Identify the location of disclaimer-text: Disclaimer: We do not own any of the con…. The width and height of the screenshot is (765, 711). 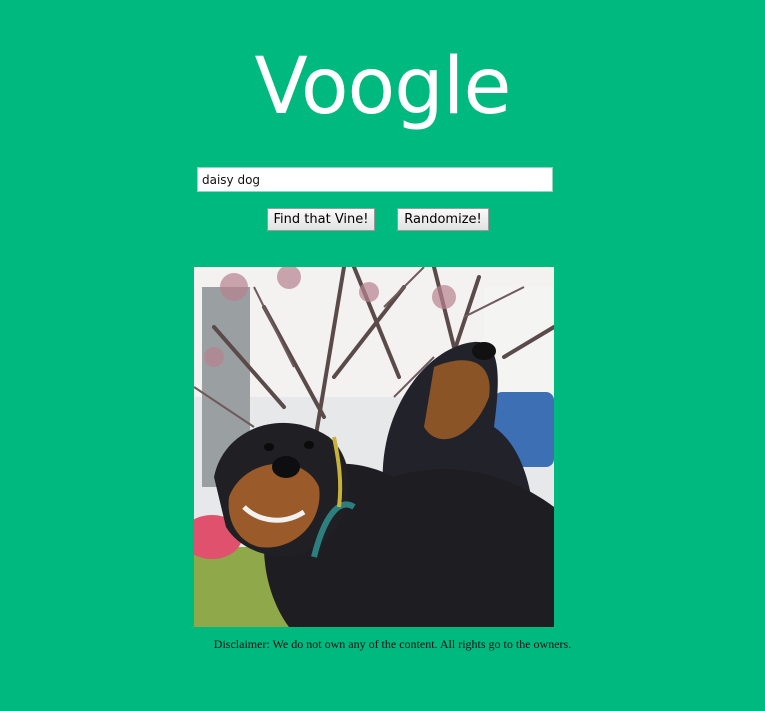
(392, 644).